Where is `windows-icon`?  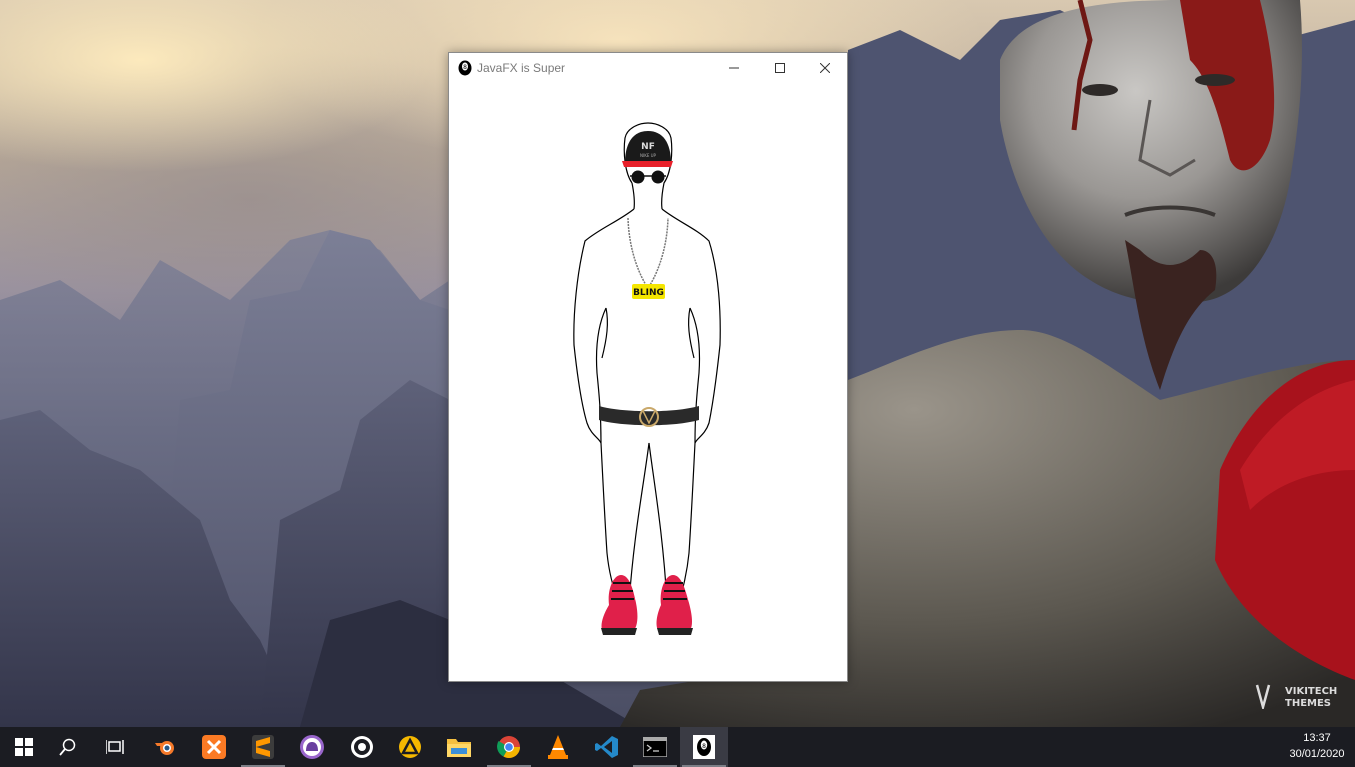
windows-icon is located at coordinates (24, 747).